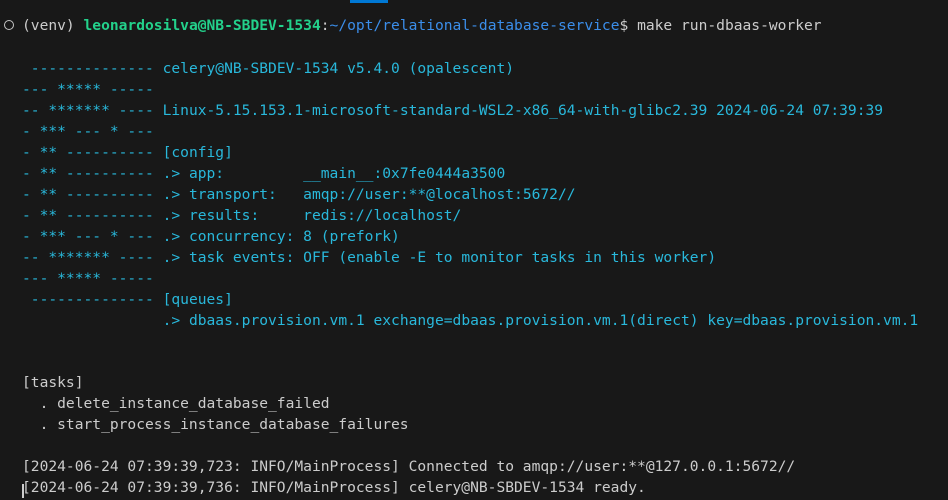 The width and height of the screenshot is (948, 500). I want to click on banner-line: - ** ---------- [config], so click(127, 152).